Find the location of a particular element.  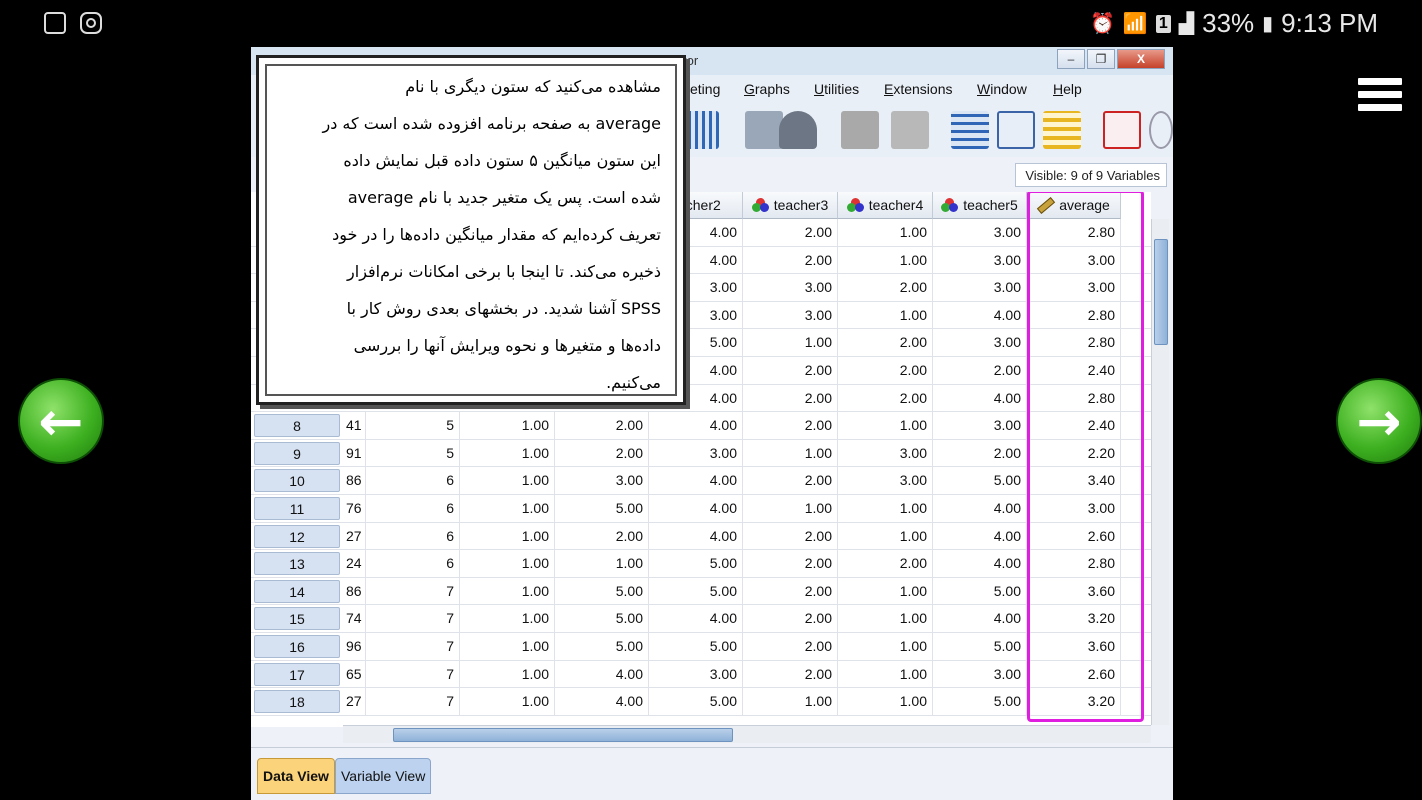

data-cell: 41 is located at coordinates (354, 425).